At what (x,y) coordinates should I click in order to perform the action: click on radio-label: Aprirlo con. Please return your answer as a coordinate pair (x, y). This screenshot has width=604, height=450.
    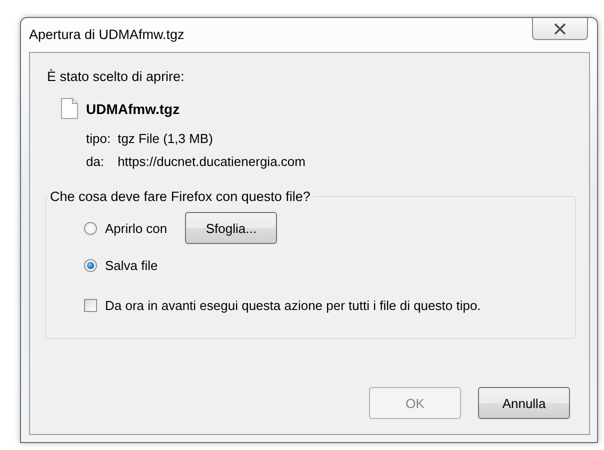
    Looking at the image, I should click on (136, 228).